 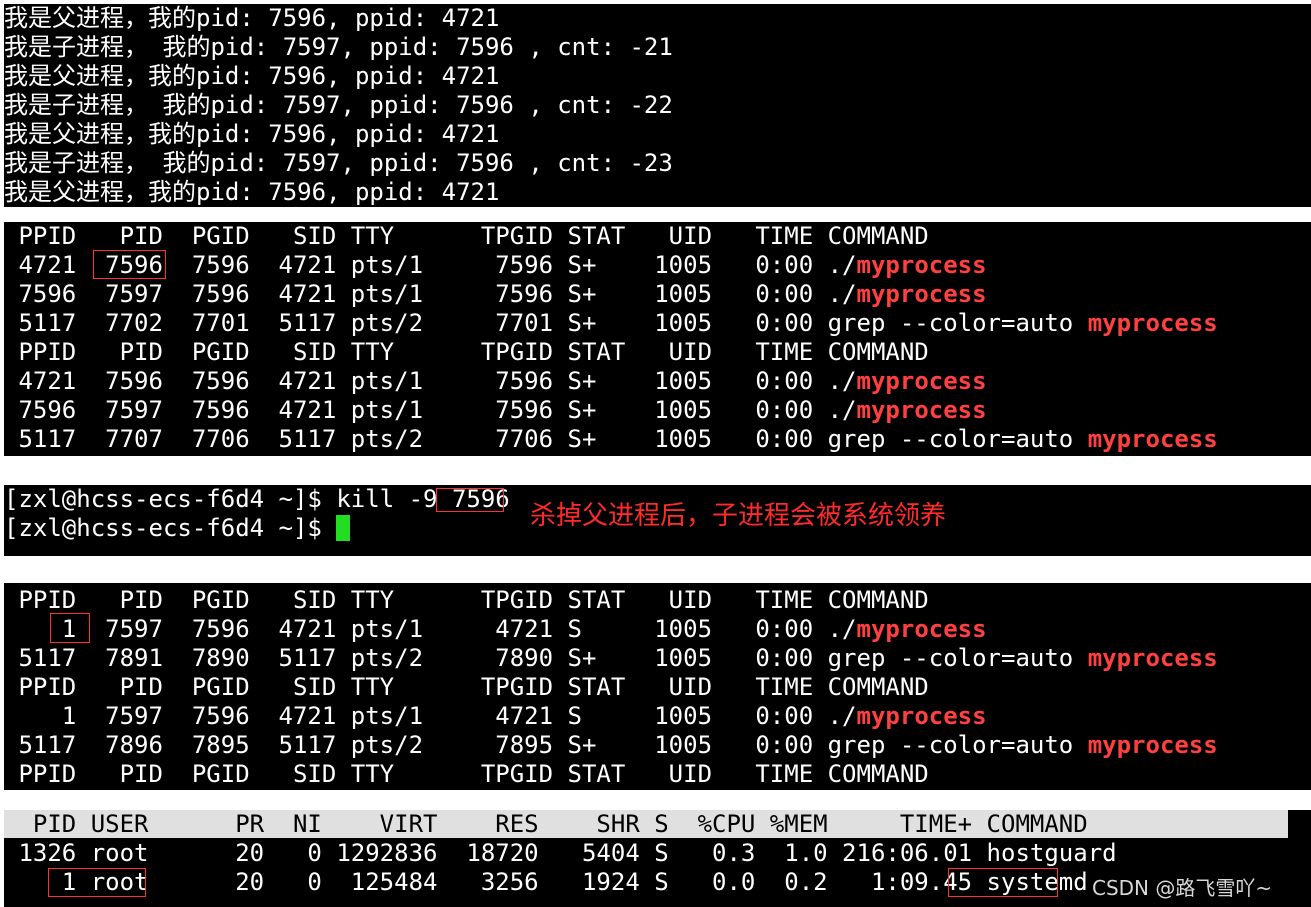 What do you see at coordinates (70, 628) in the screenshot?
I see `ppid-highlight-box` at bounding box center [70, 628].